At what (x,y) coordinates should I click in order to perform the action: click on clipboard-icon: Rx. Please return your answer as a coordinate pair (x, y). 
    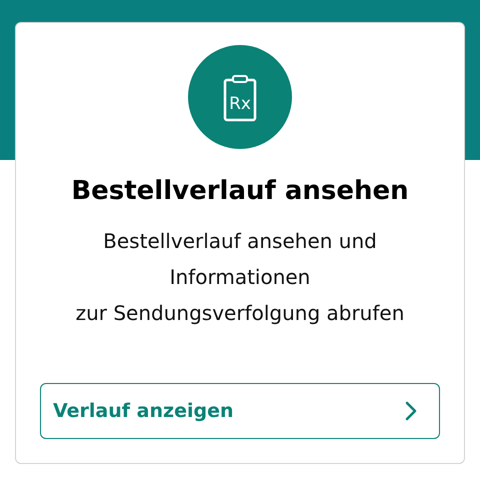
    Looking at the image, I should click on (240, 97).